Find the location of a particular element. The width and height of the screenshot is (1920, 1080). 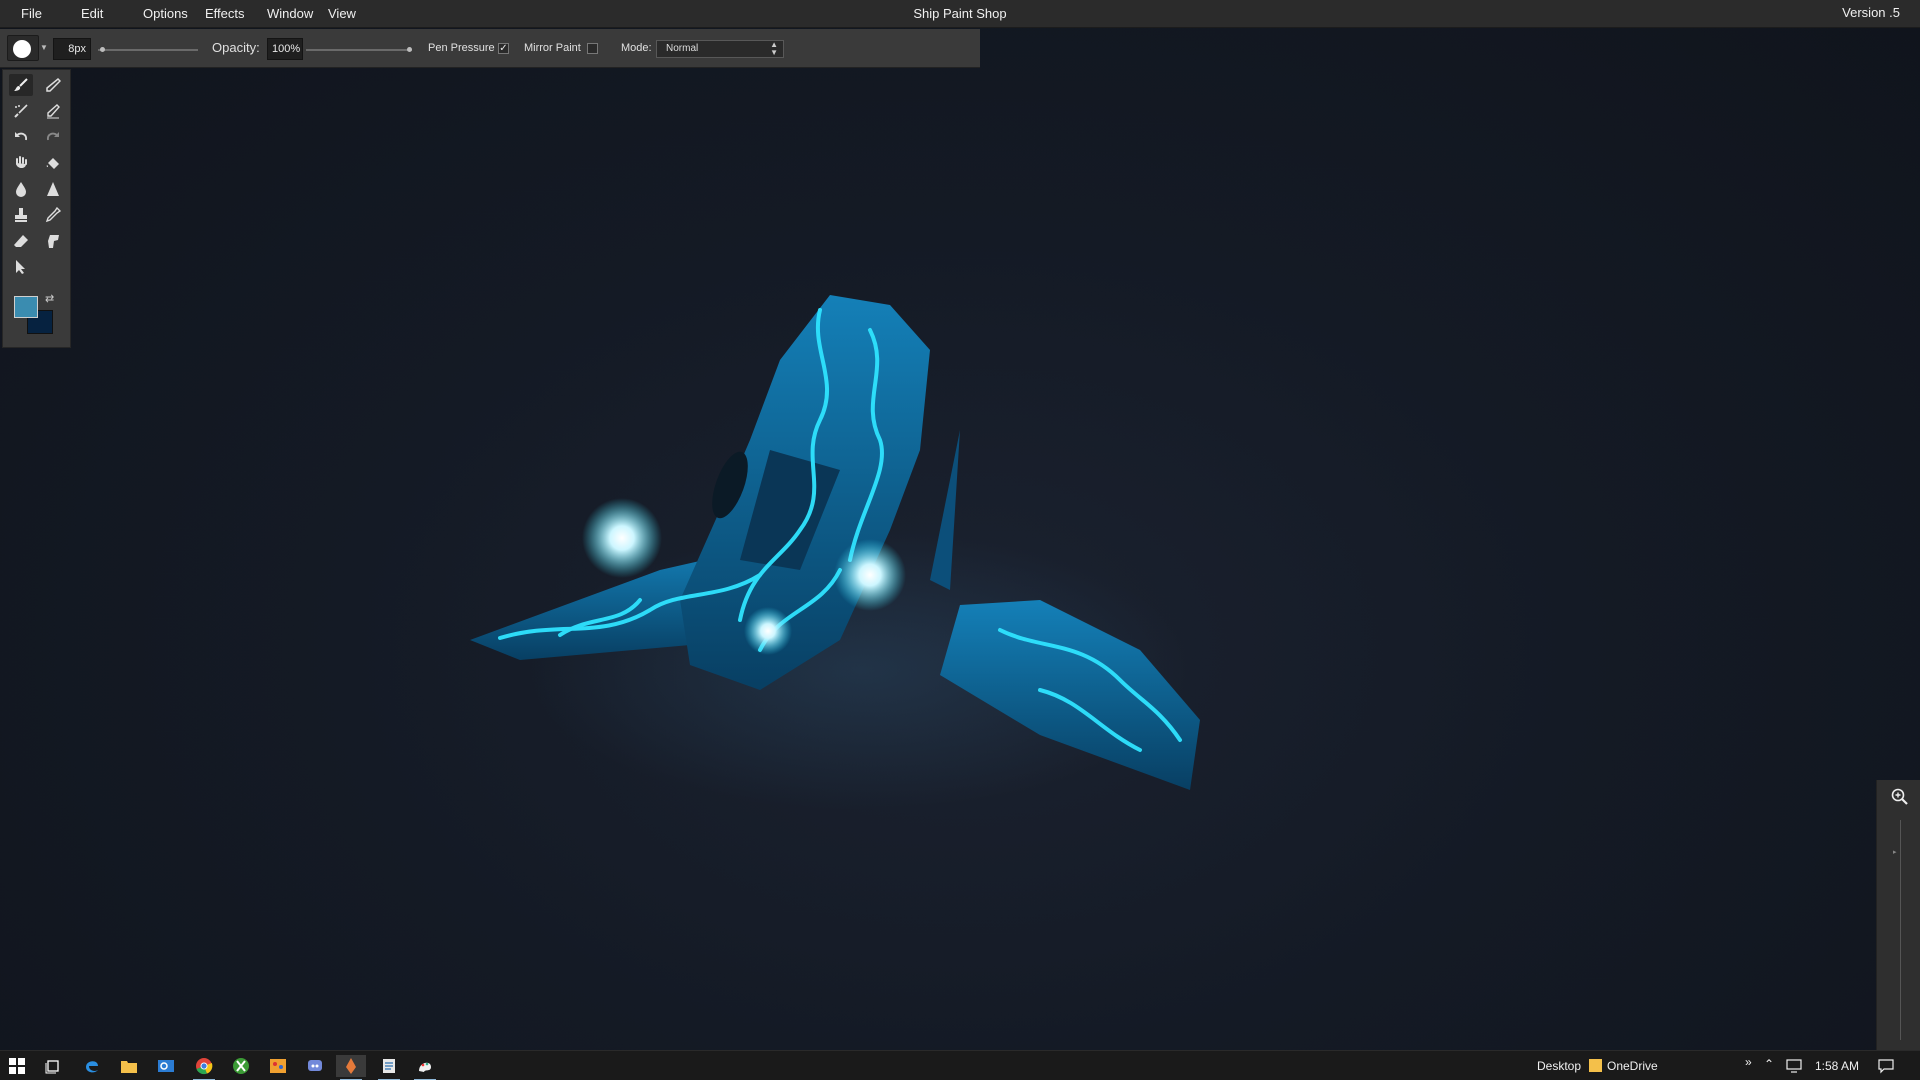

task-view-icon is located at coordinates (53, 1066).